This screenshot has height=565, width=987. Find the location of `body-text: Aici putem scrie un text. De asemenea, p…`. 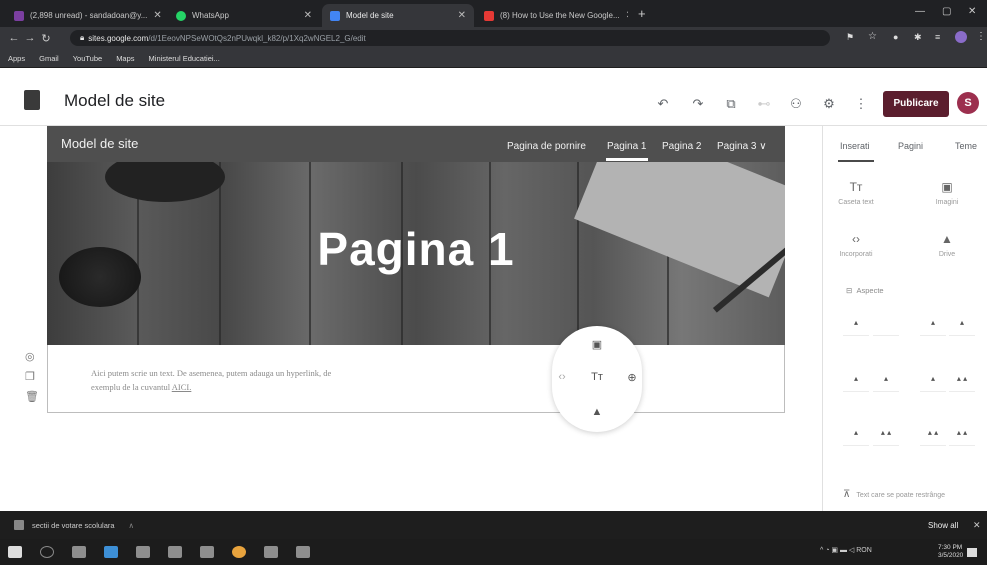

body-text: Aici putem scrie un text. De asemenea, p… is located at coordinates (221, 380).